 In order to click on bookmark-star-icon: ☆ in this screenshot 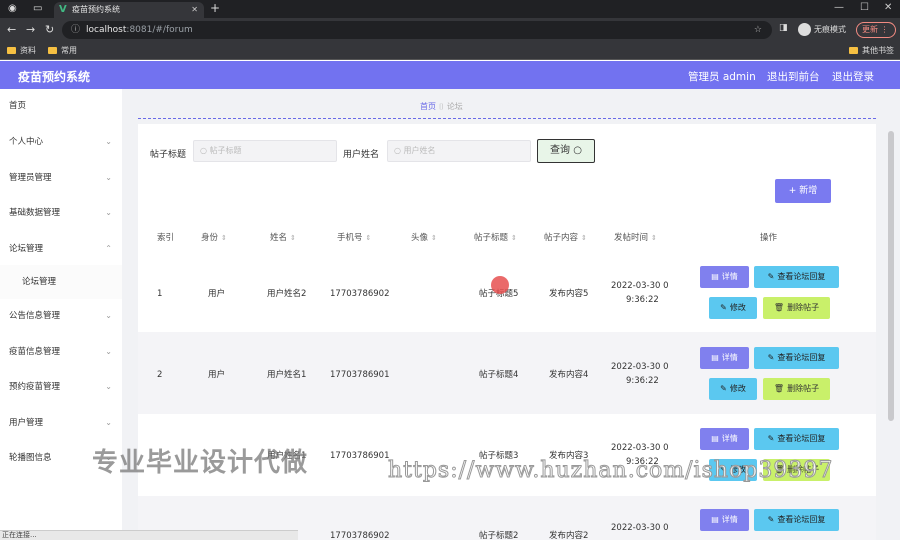, I will do `click(758, 30)`.